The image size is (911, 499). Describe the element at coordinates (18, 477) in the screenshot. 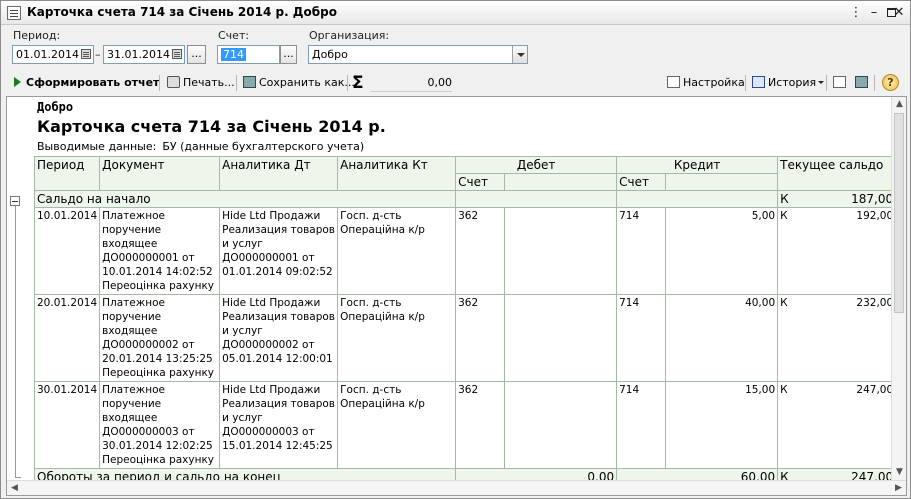

I see `group-line-end` at that location.